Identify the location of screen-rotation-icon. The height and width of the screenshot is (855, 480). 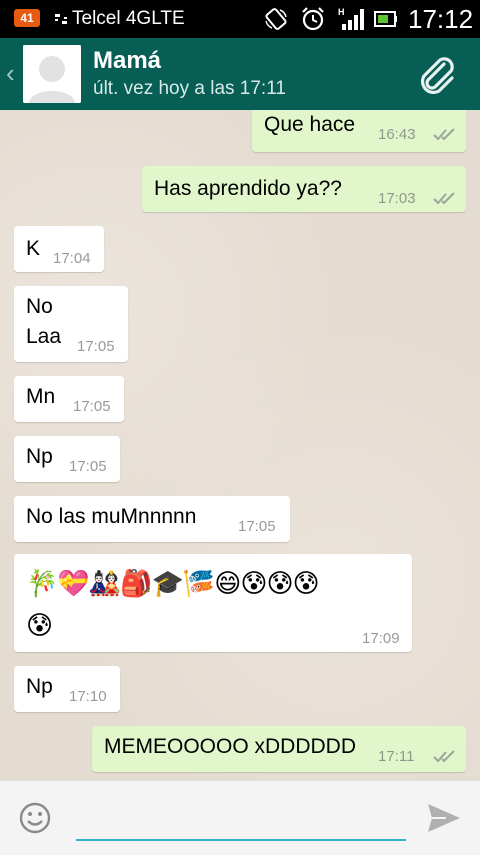
(276, 19).